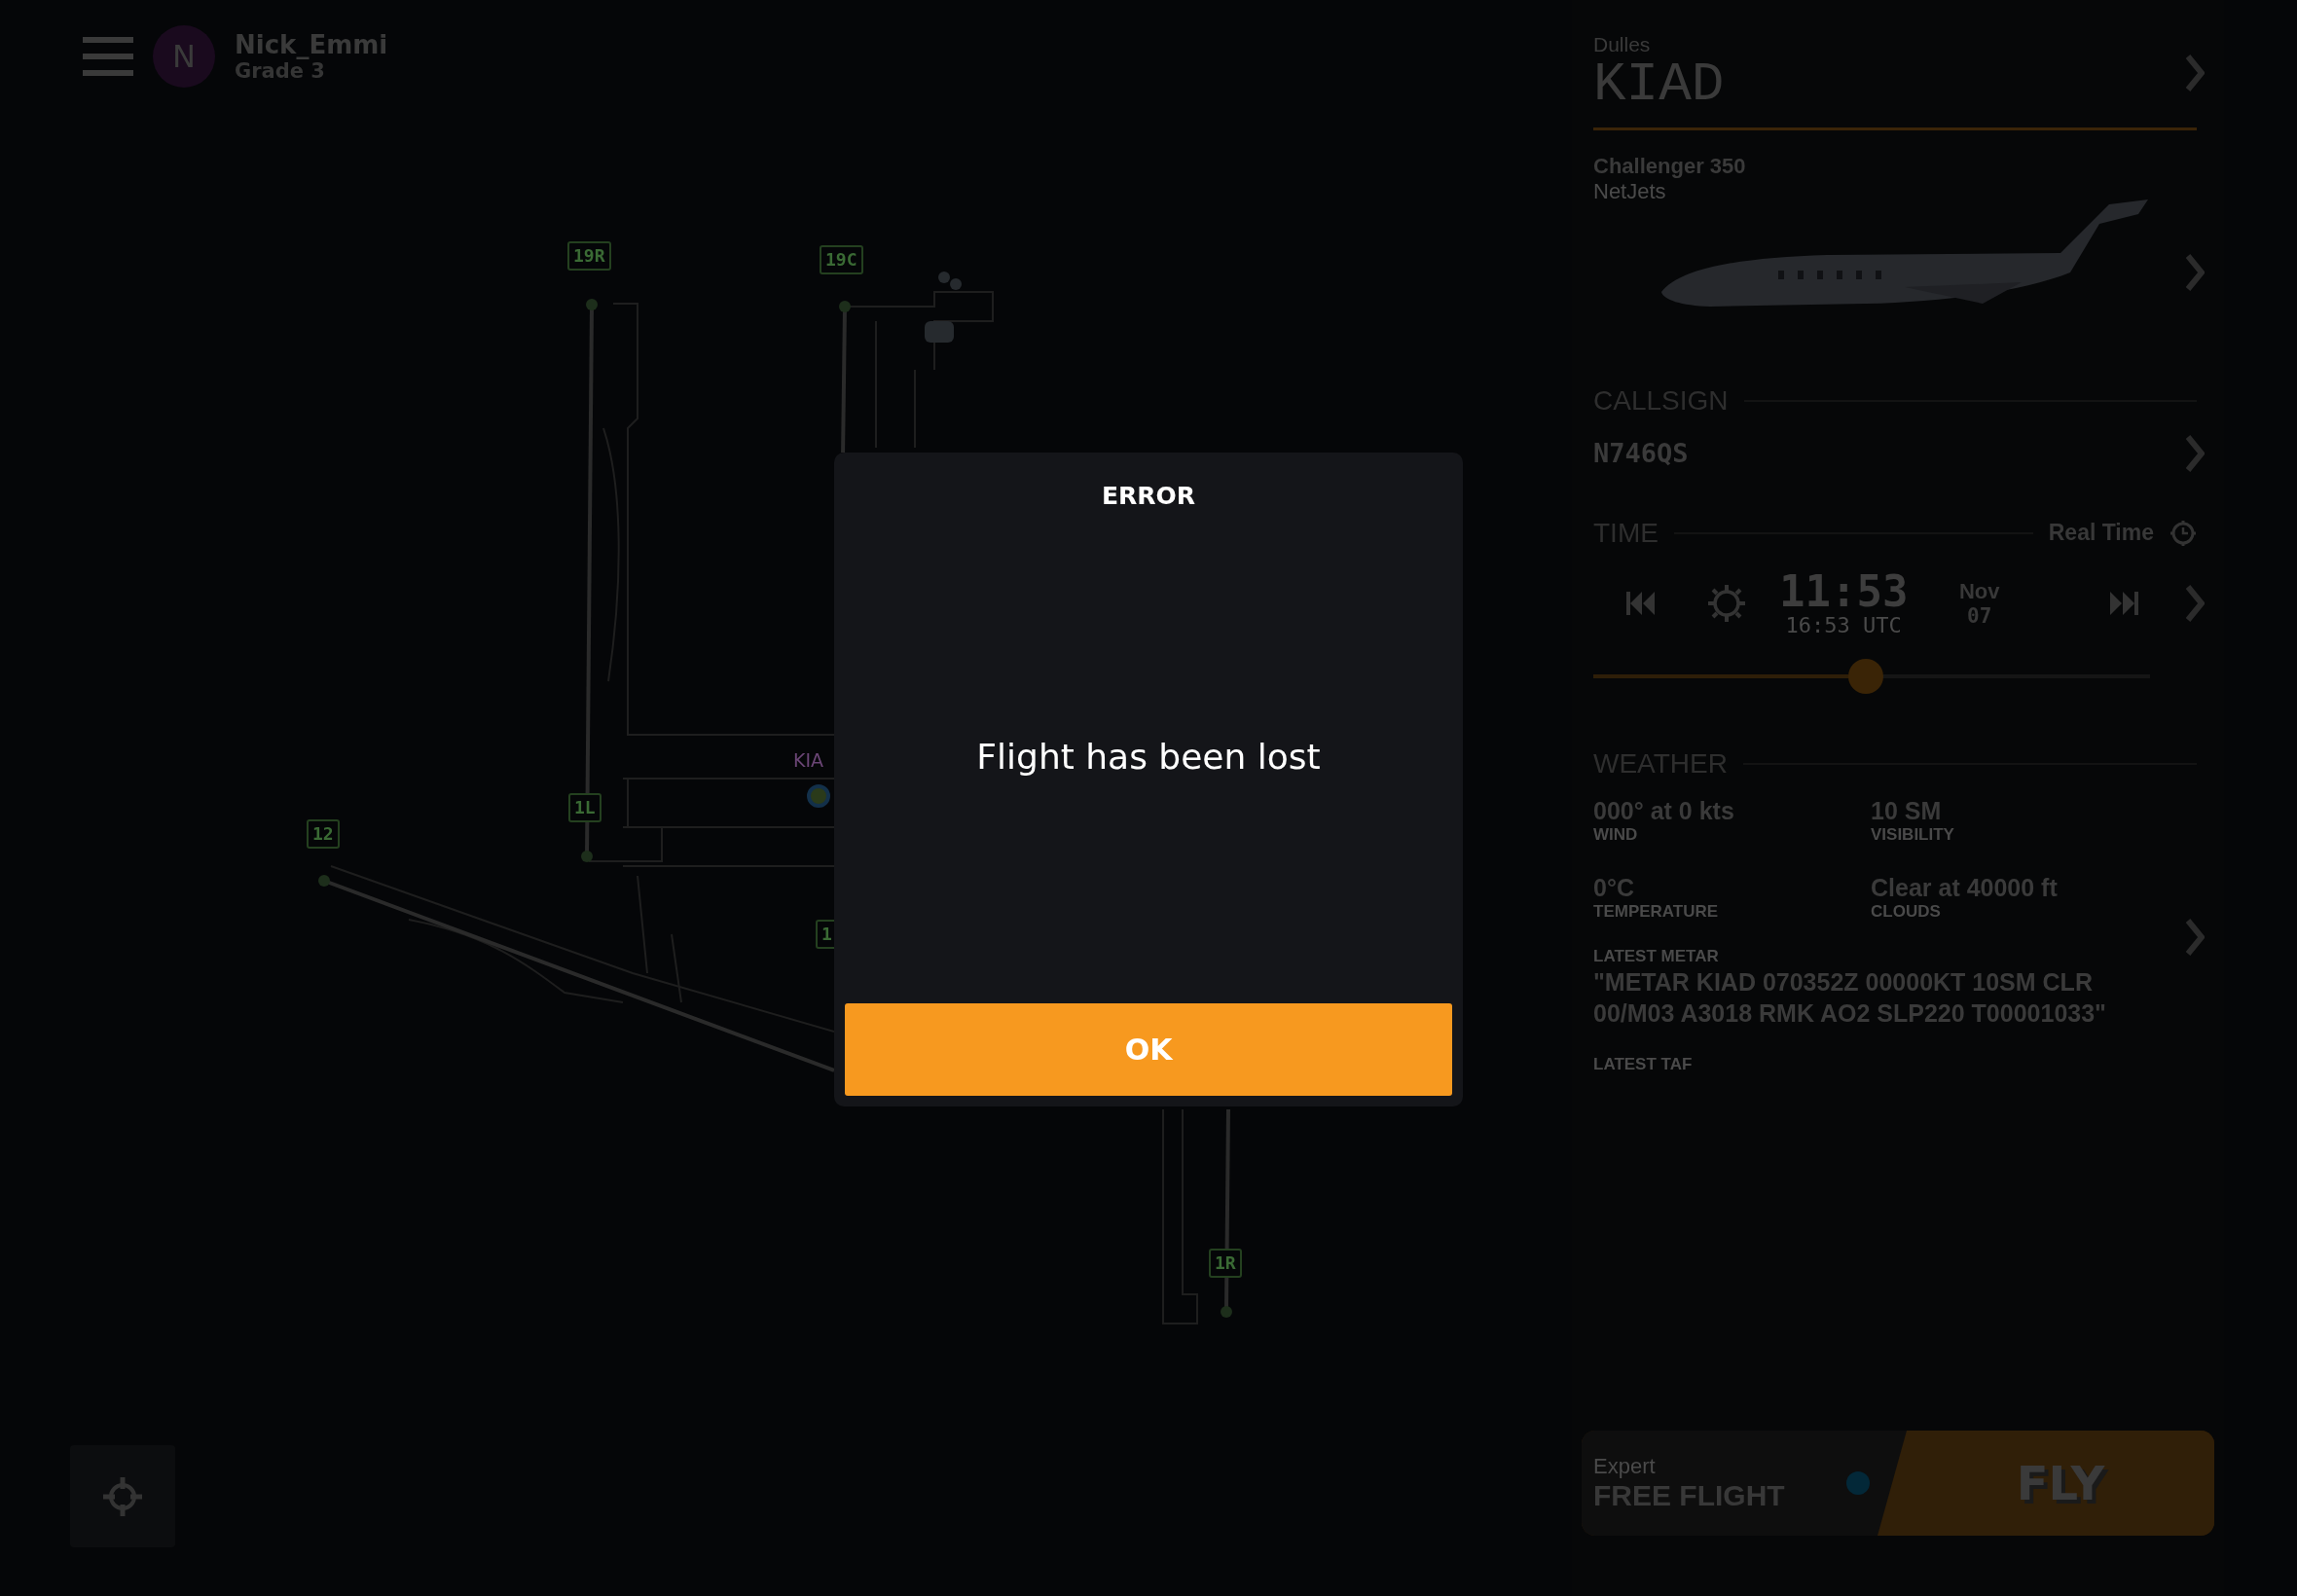 The height and width of the screenshot is (1596, 2297). What do you see at coordinates (1225, 1264) in the screenshot?
I see `runway-label: 1R` at bounding box center [1225, 1264].